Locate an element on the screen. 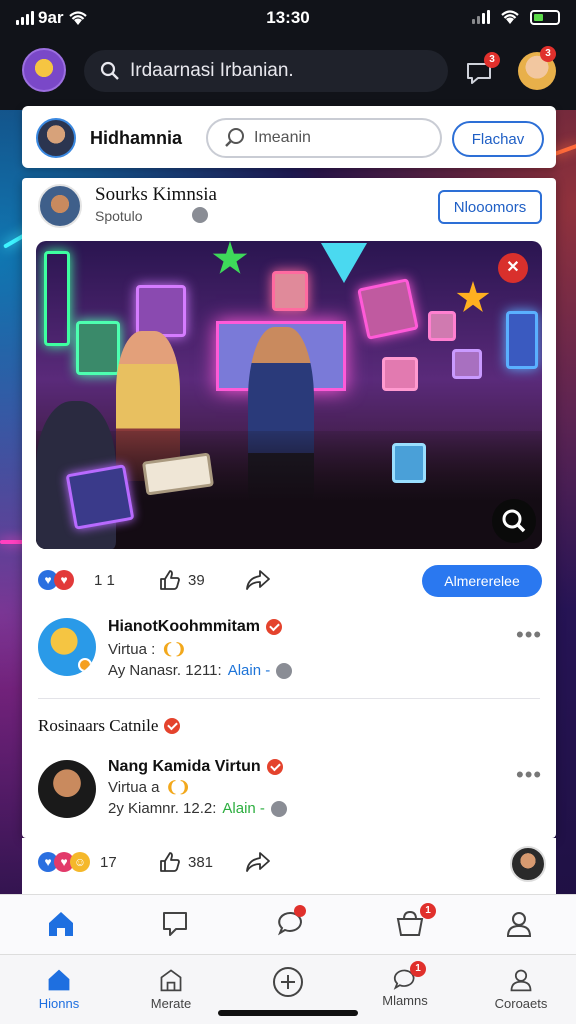 This screenshot has height=1024, width=576. haha-reaction-icon: ☺ is located at coordinates (80, 862).